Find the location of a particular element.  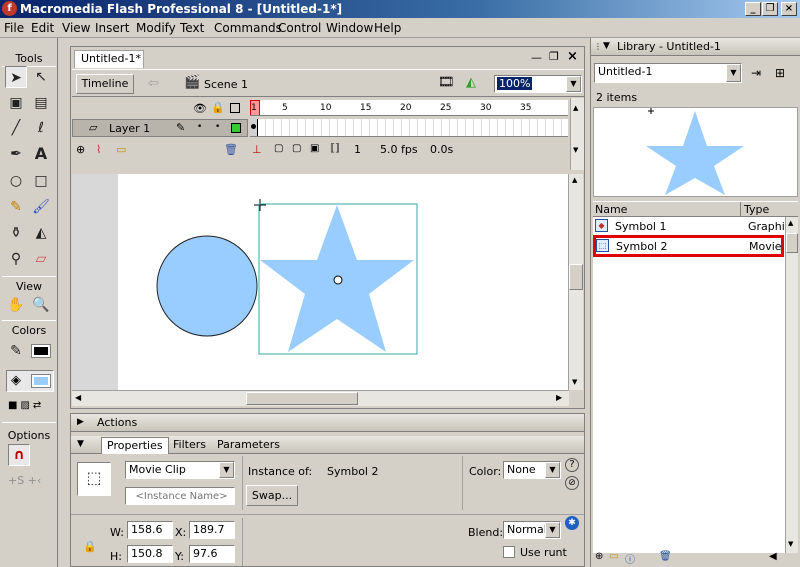

edit-multiple-frames-icon: ▣ is located at coordinates (314, 148).